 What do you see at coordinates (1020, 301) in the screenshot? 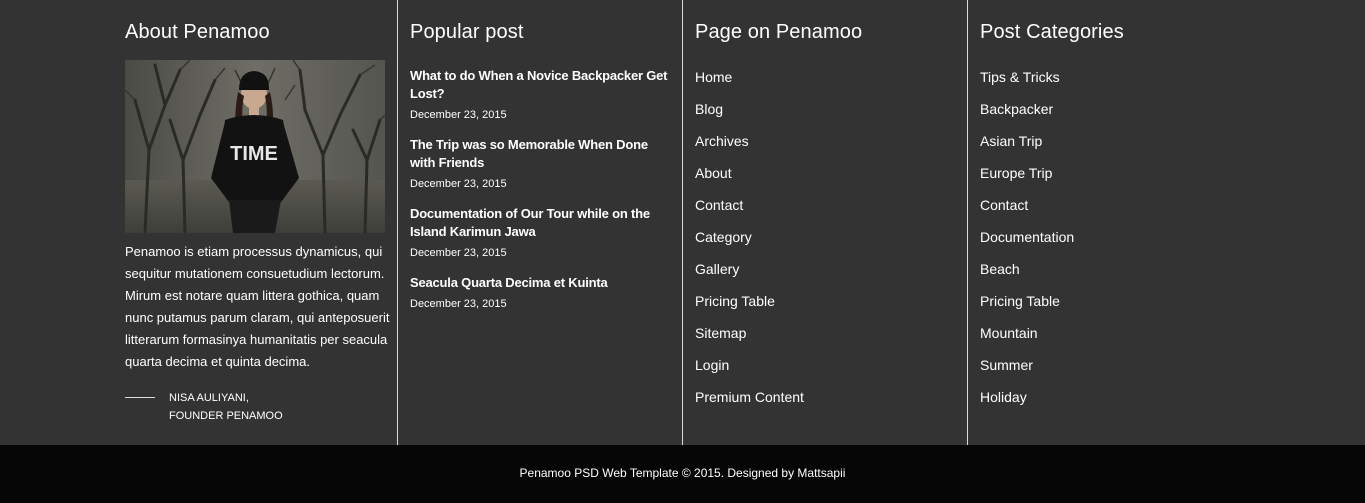
I see `category-link-pricing-table: Pricing Table` at bounding box center [1020, 301].